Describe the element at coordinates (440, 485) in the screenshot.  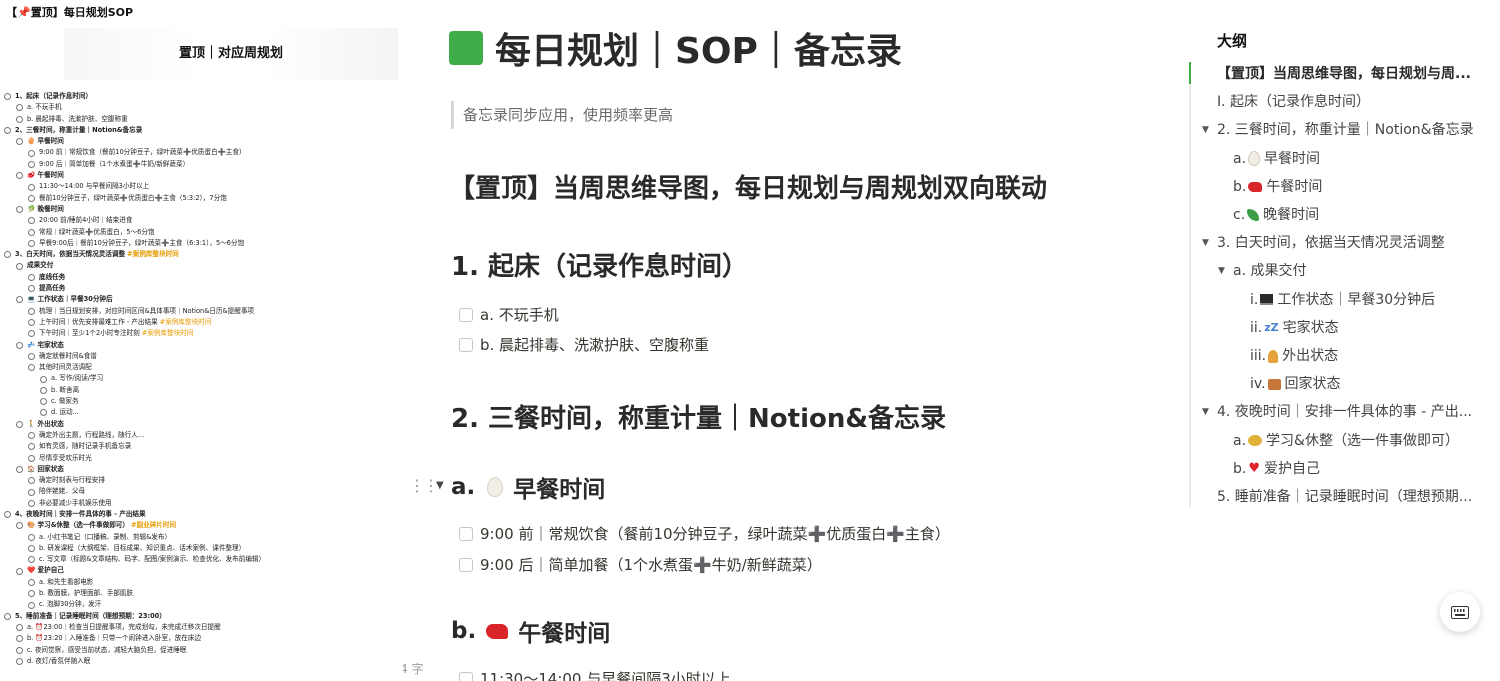
I see `collapse-caret-icon: ▼` at that location.